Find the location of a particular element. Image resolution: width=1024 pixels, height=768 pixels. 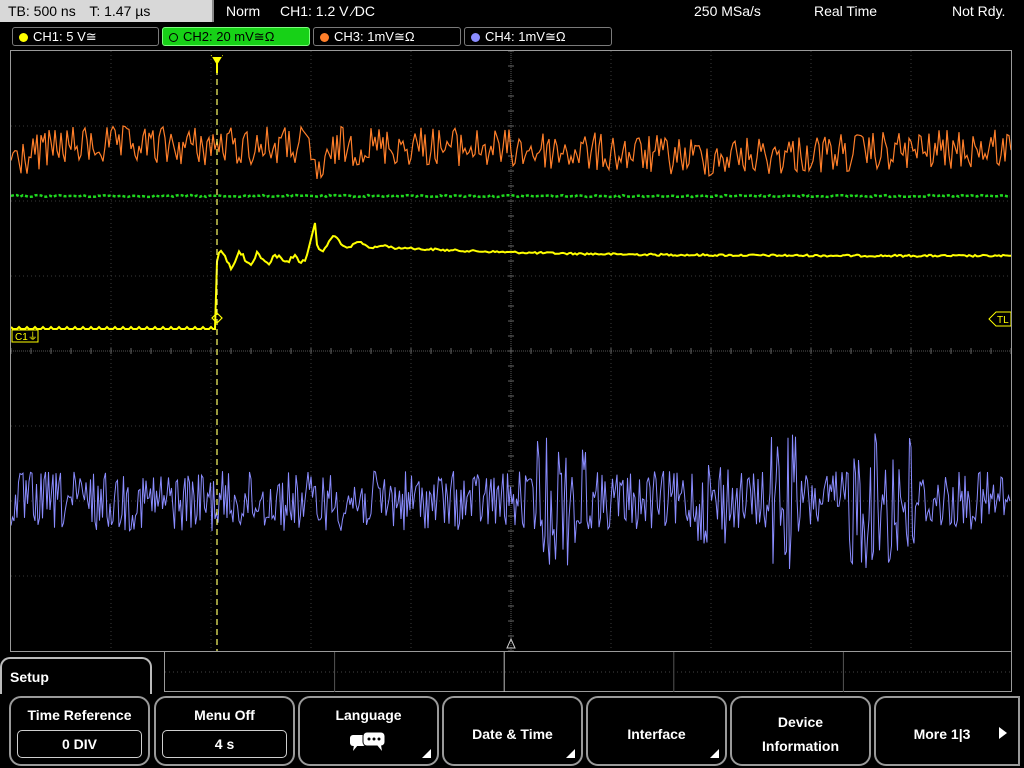

time-reference-value: 0 DIV is located at coordinates (79, 744).